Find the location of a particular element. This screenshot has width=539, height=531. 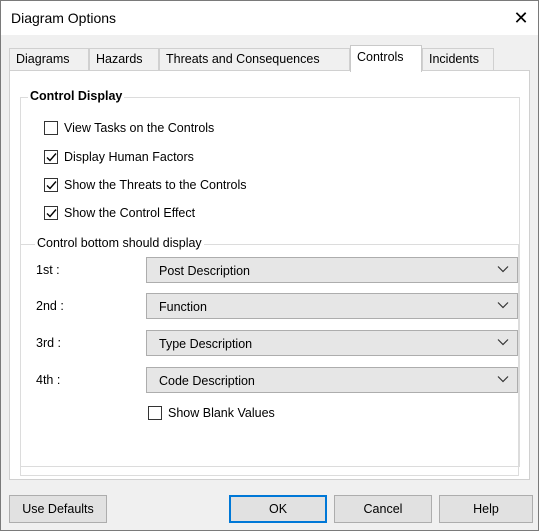

display-human-factors-label: Display Human Factors is located at coordinates (129, 157).